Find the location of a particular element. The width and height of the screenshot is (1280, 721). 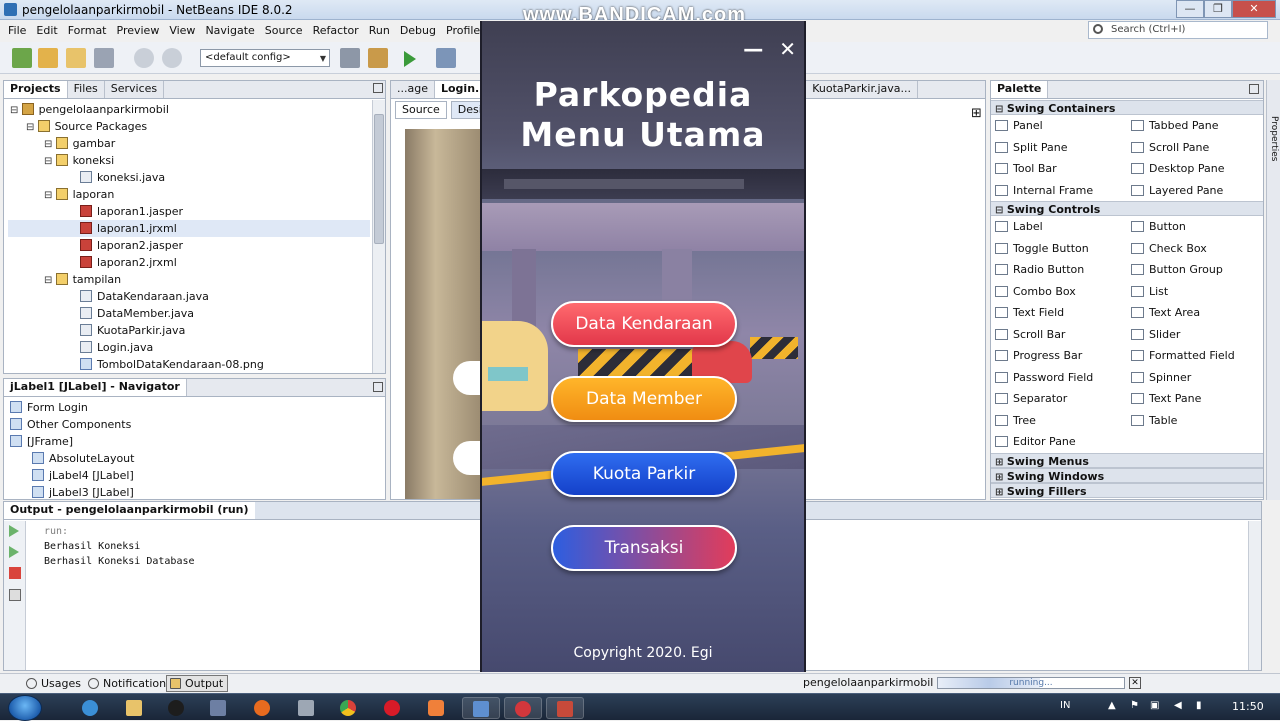

rerun-icon is located at coordinates (14, 531).